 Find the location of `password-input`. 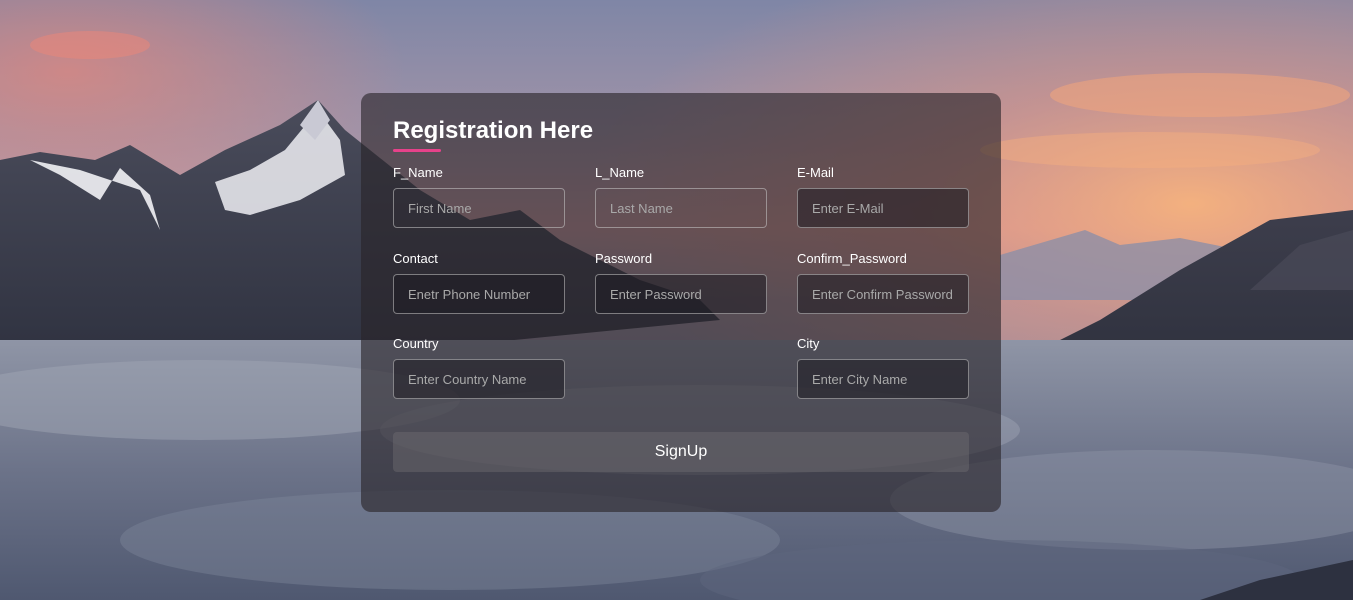

password-input is located at coordinates (681, 294).